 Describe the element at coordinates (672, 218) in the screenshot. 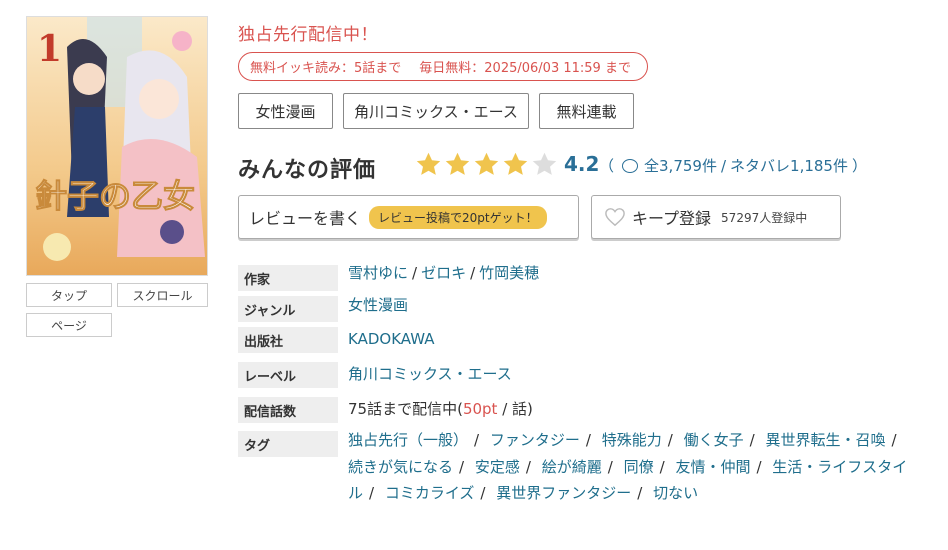

I see `keep-label: キープ登録` at that location.